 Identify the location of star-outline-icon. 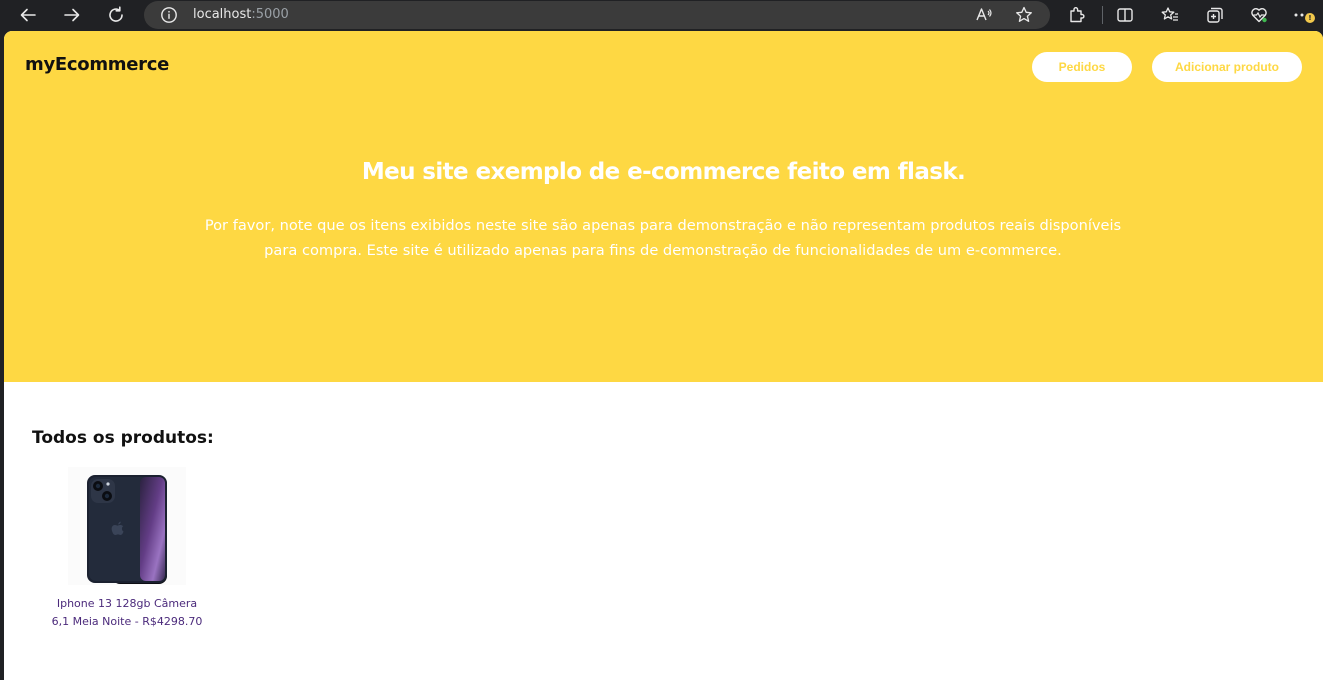
(1024, 14).